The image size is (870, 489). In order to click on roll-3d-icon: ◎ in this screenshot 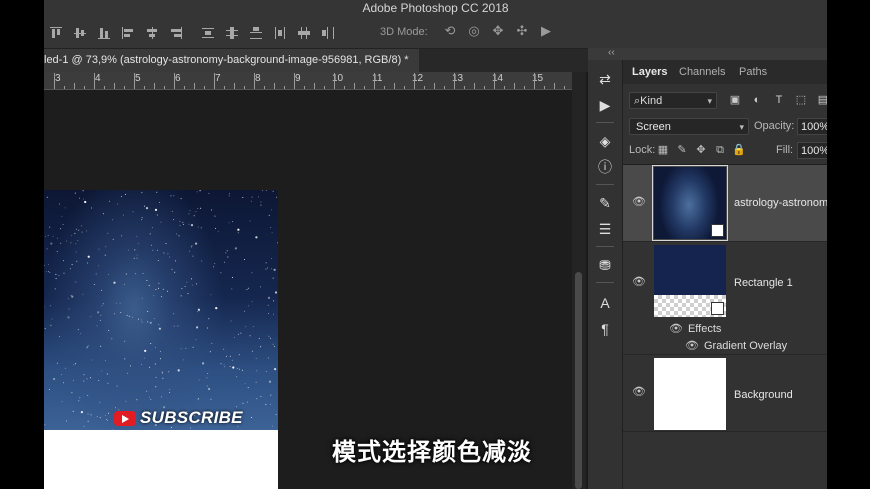, I will do `click(474, 31)`.